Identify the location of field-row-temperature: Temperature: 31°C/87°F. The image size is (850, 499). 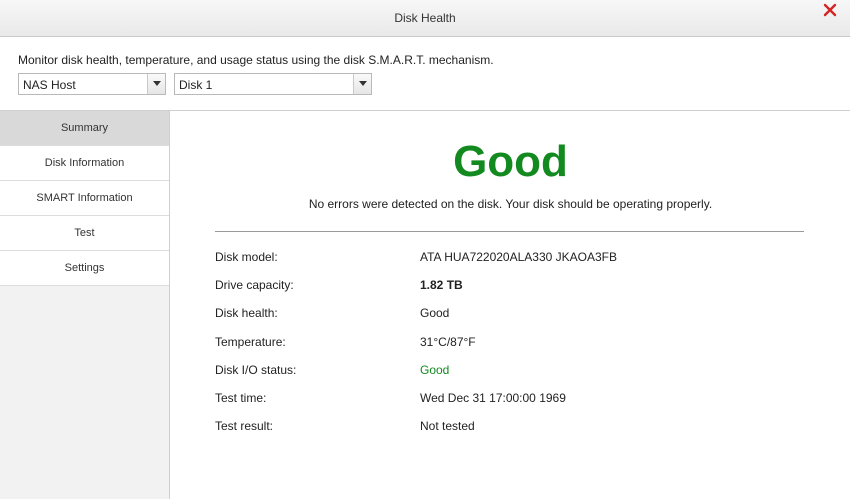
(515, 345).